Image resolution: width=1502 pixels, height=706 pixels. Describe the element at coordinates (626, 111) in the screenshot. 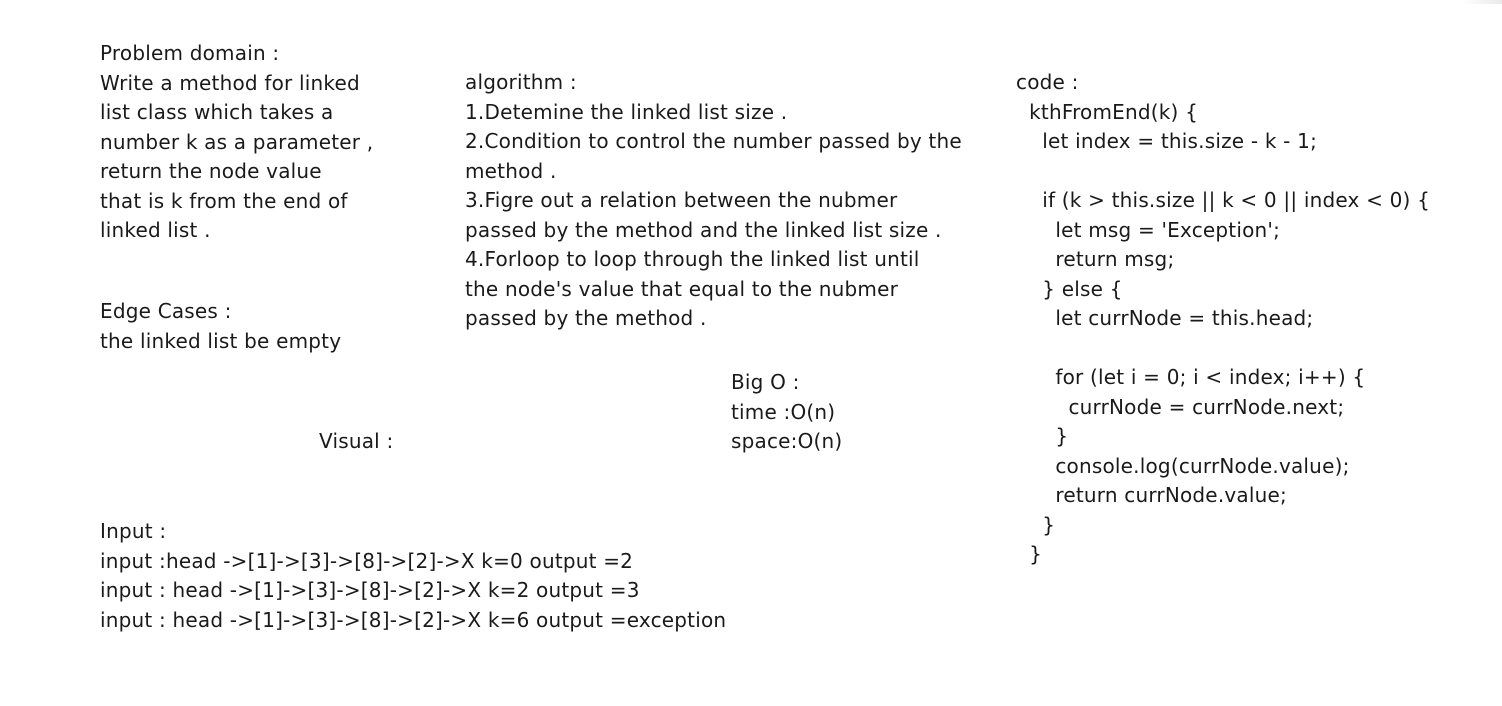

I see `algorithm-line: 1.Detemine the linked list size .` at that location.